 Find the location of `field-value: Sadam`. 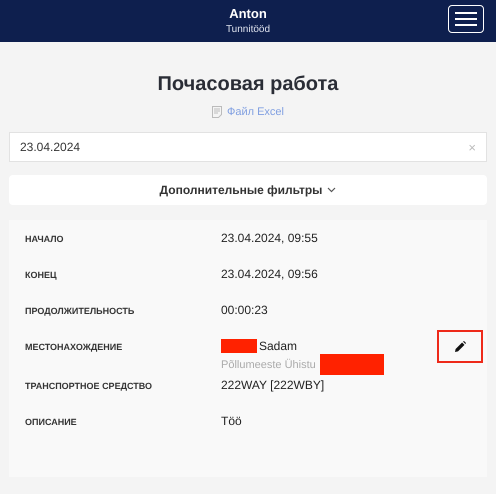

field-value: Sadam is located at coordinates (278, 346).